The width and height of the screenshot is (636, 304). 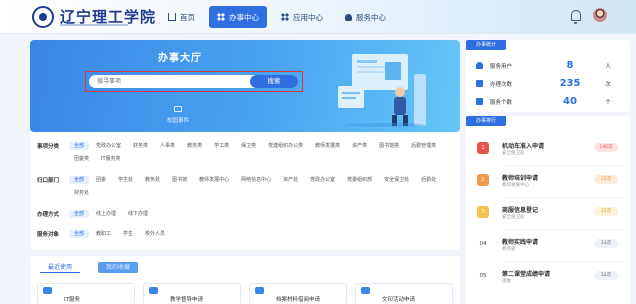 I want to click on office-illustration, so click(x=382, y=90).